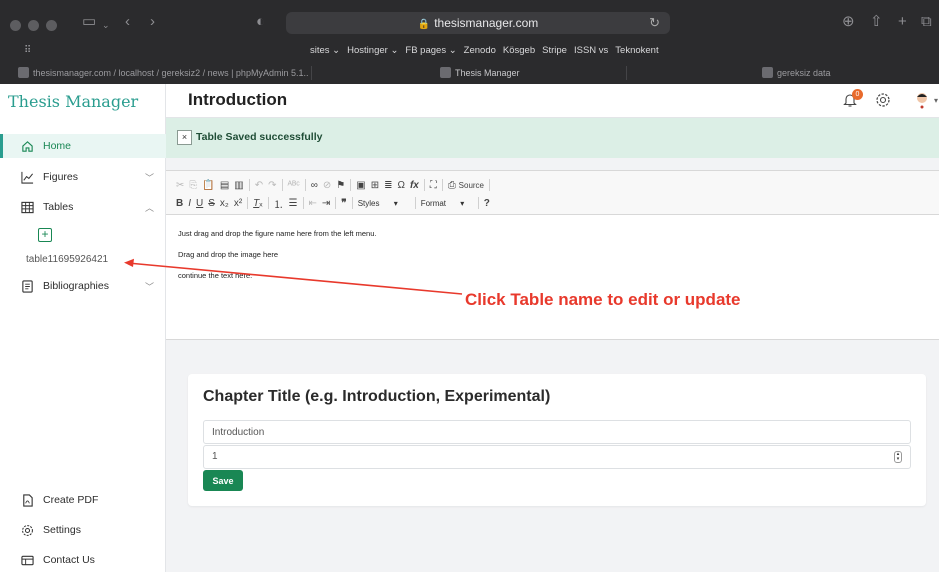 The height and width of the screenshot is (572, 939). Describe the element at coordinates (83, 146) in the screenshot. I see `sidebar-item-home: Home` at that location.